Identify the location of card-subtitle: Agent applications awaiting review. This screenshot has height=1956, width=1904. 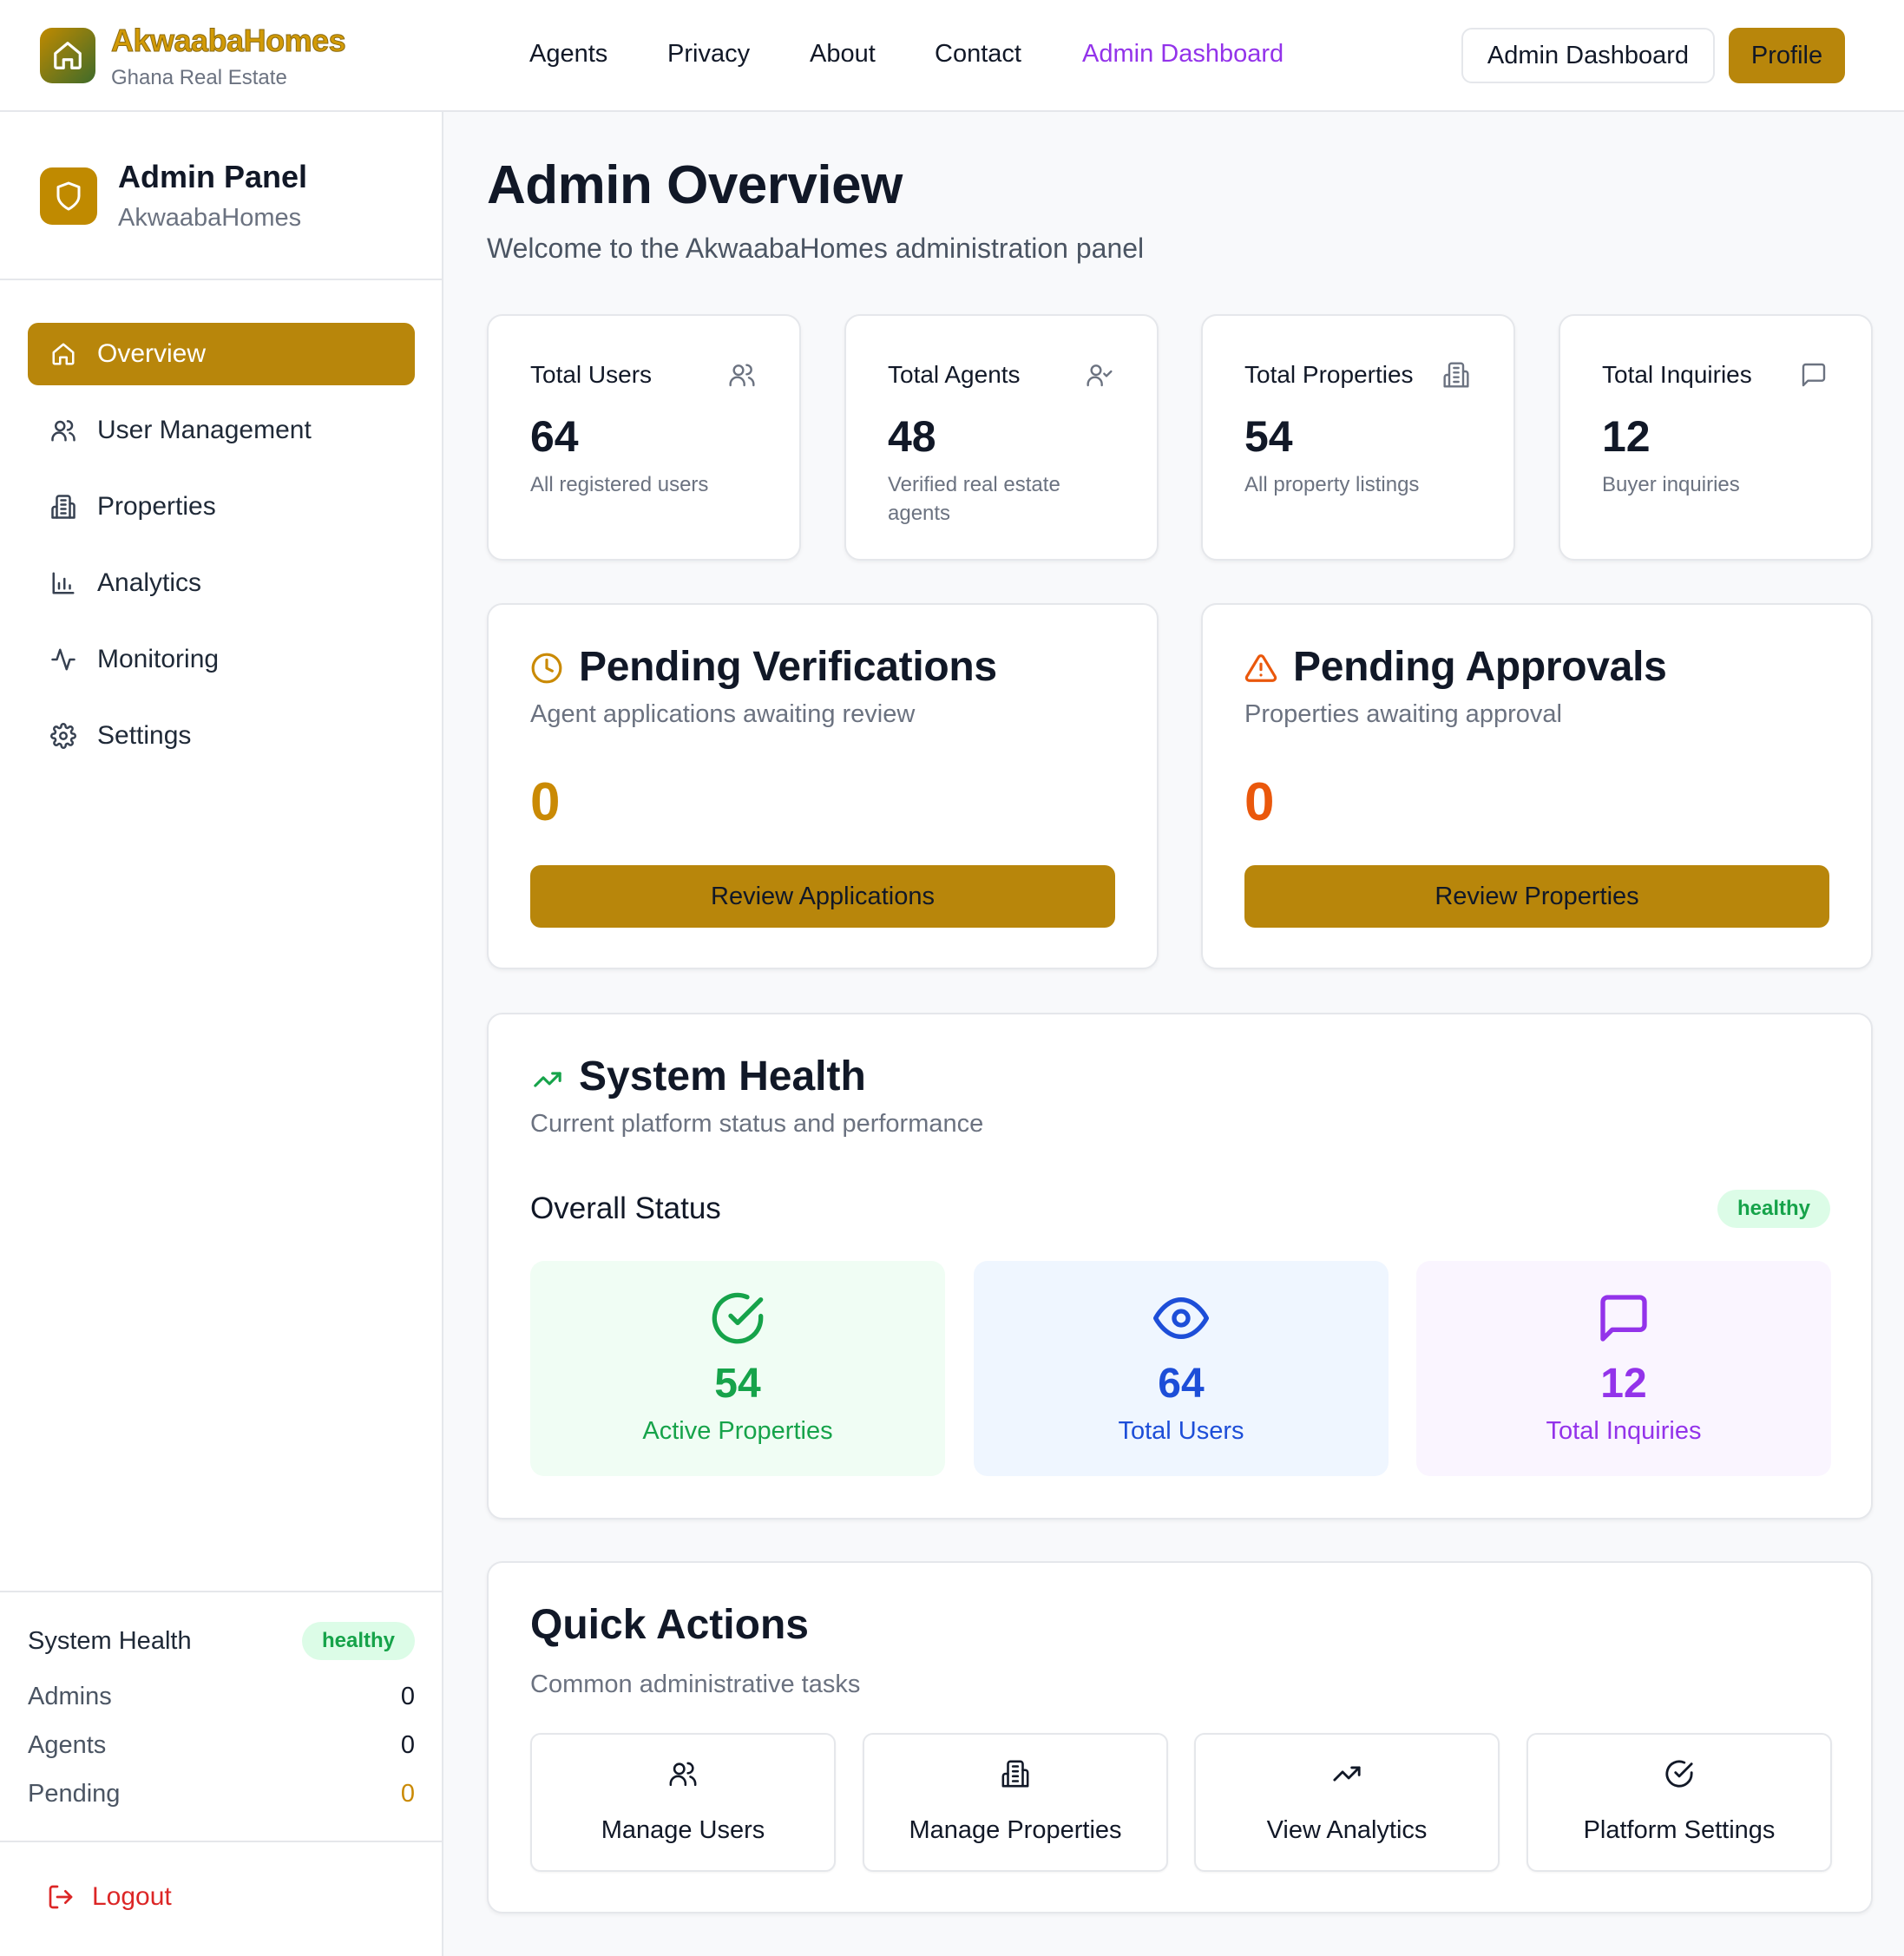
(723, 714).